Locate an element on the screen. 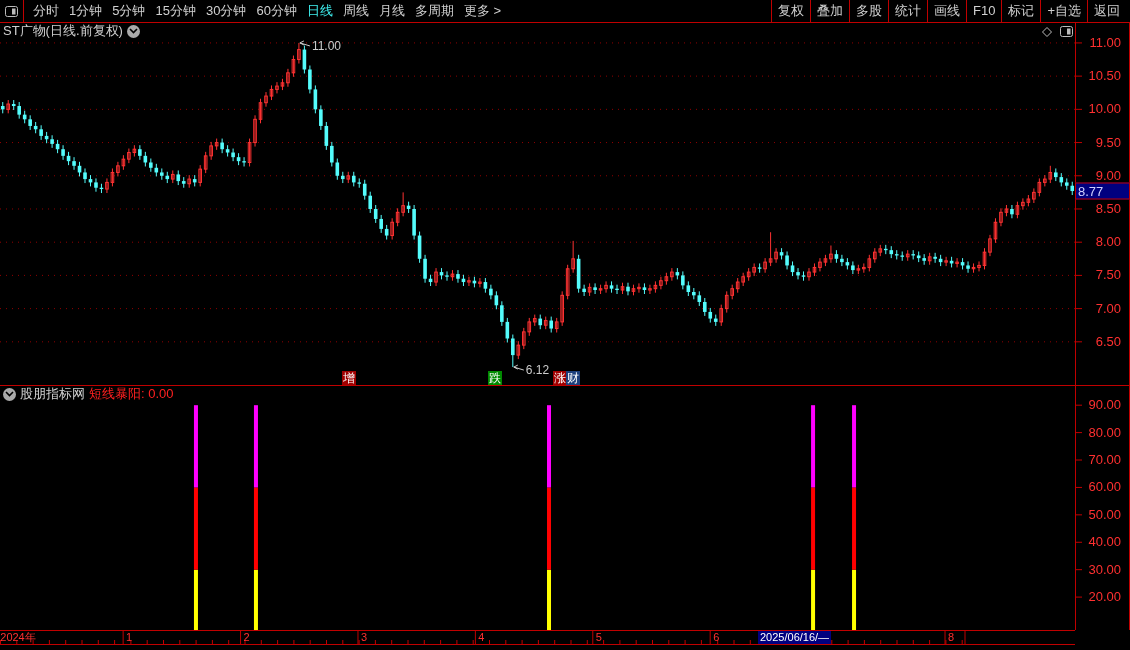 Image resolution: width=1130 pixels, height=650 pixels. period-tab: 5分钟 is located at coordinates (129, 11).